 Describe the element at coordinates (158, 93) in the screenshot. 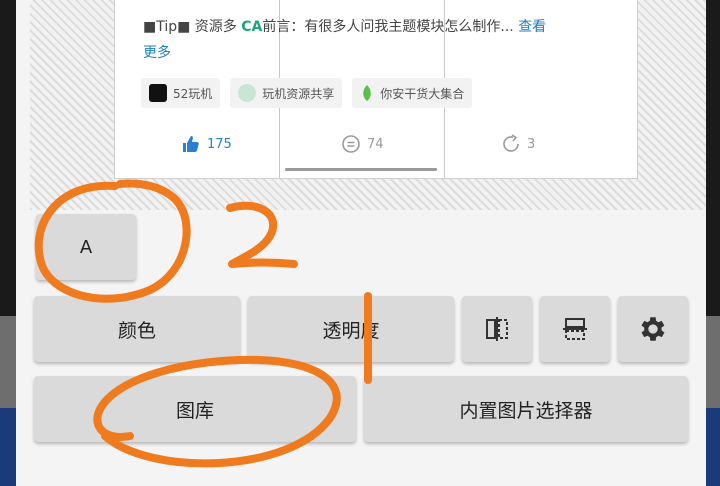

I see `site-logo-icon` at that location.